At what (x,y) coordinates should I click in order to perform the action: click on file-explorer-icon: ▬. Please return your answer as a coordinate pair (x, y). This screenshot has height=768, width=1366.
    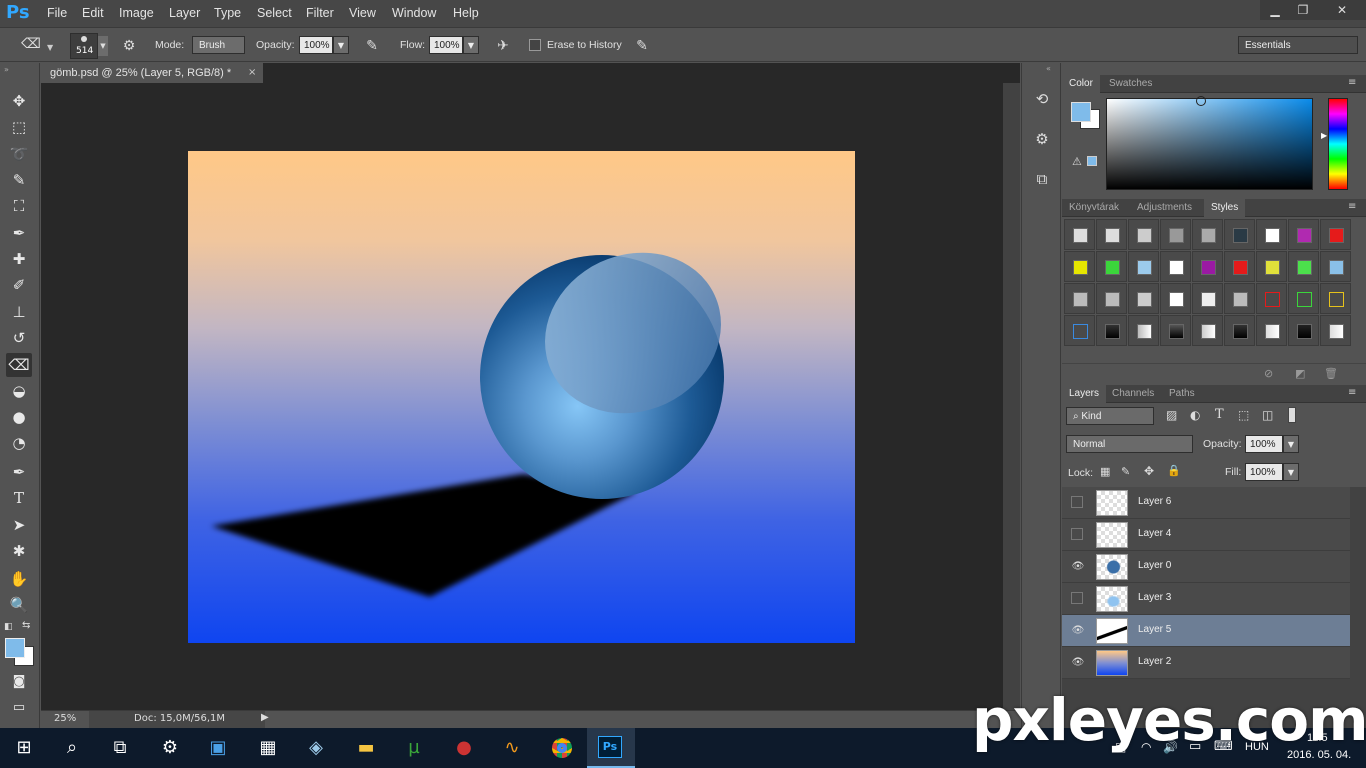
    Looking at the image, I should click on (366, 748).